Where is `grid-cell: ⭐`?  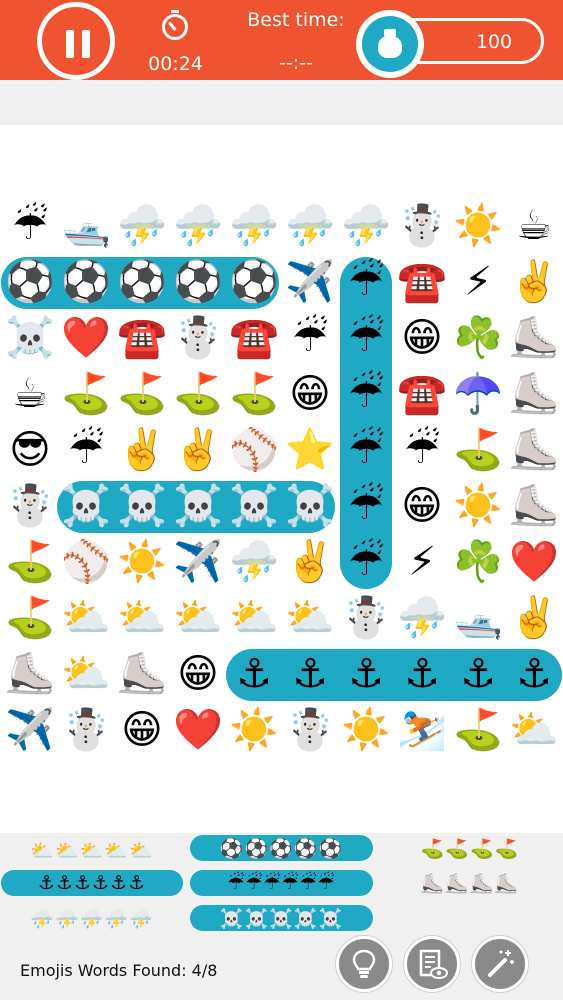 grid-cell: ⭐ is located at coordinates (310, 450).